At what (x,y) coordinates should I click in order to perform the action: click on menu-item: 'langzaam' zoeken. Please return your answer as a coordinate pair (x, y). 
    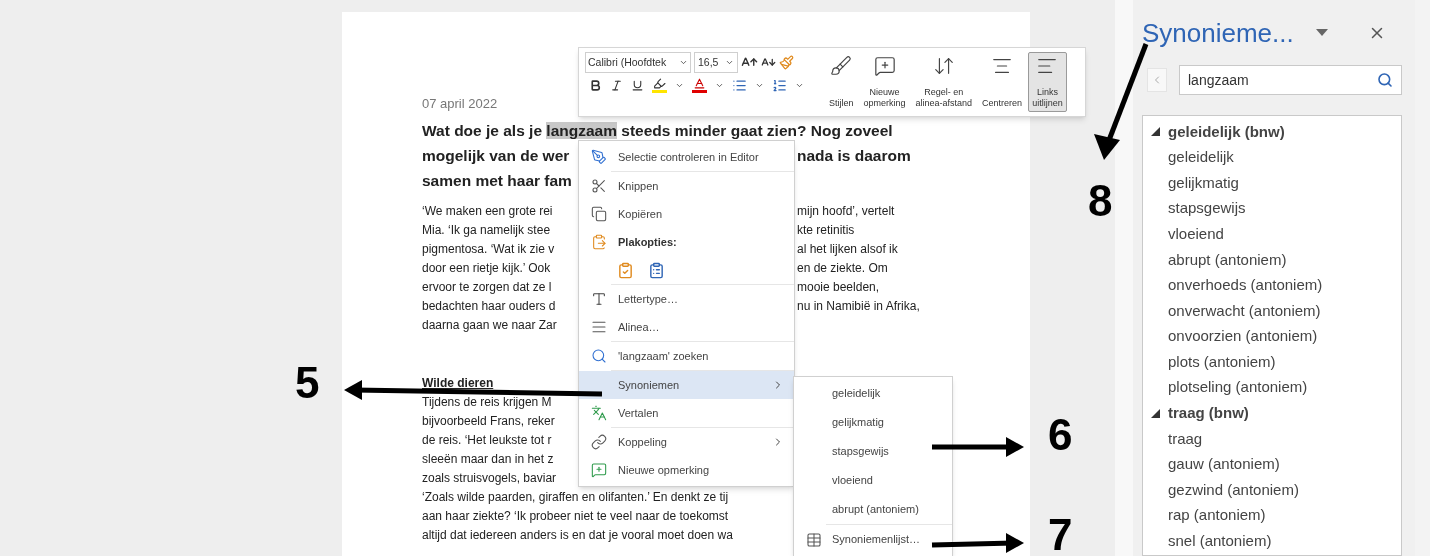
    Looking at the image, I should click on (686, 356).